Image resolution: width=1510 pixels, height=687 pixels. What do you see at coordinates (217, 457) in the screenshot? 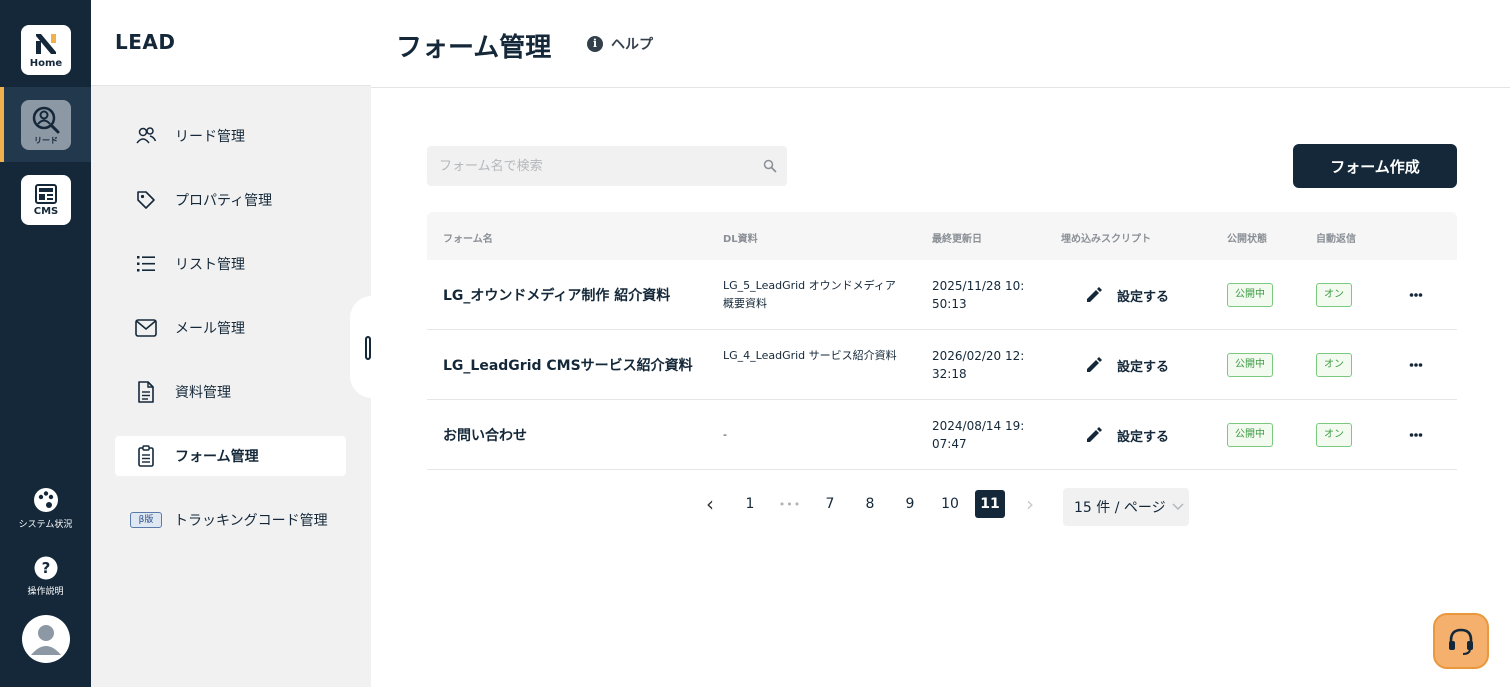
I see `sidebar-item-label: フォーム管理` at bounding box center [217, 457].